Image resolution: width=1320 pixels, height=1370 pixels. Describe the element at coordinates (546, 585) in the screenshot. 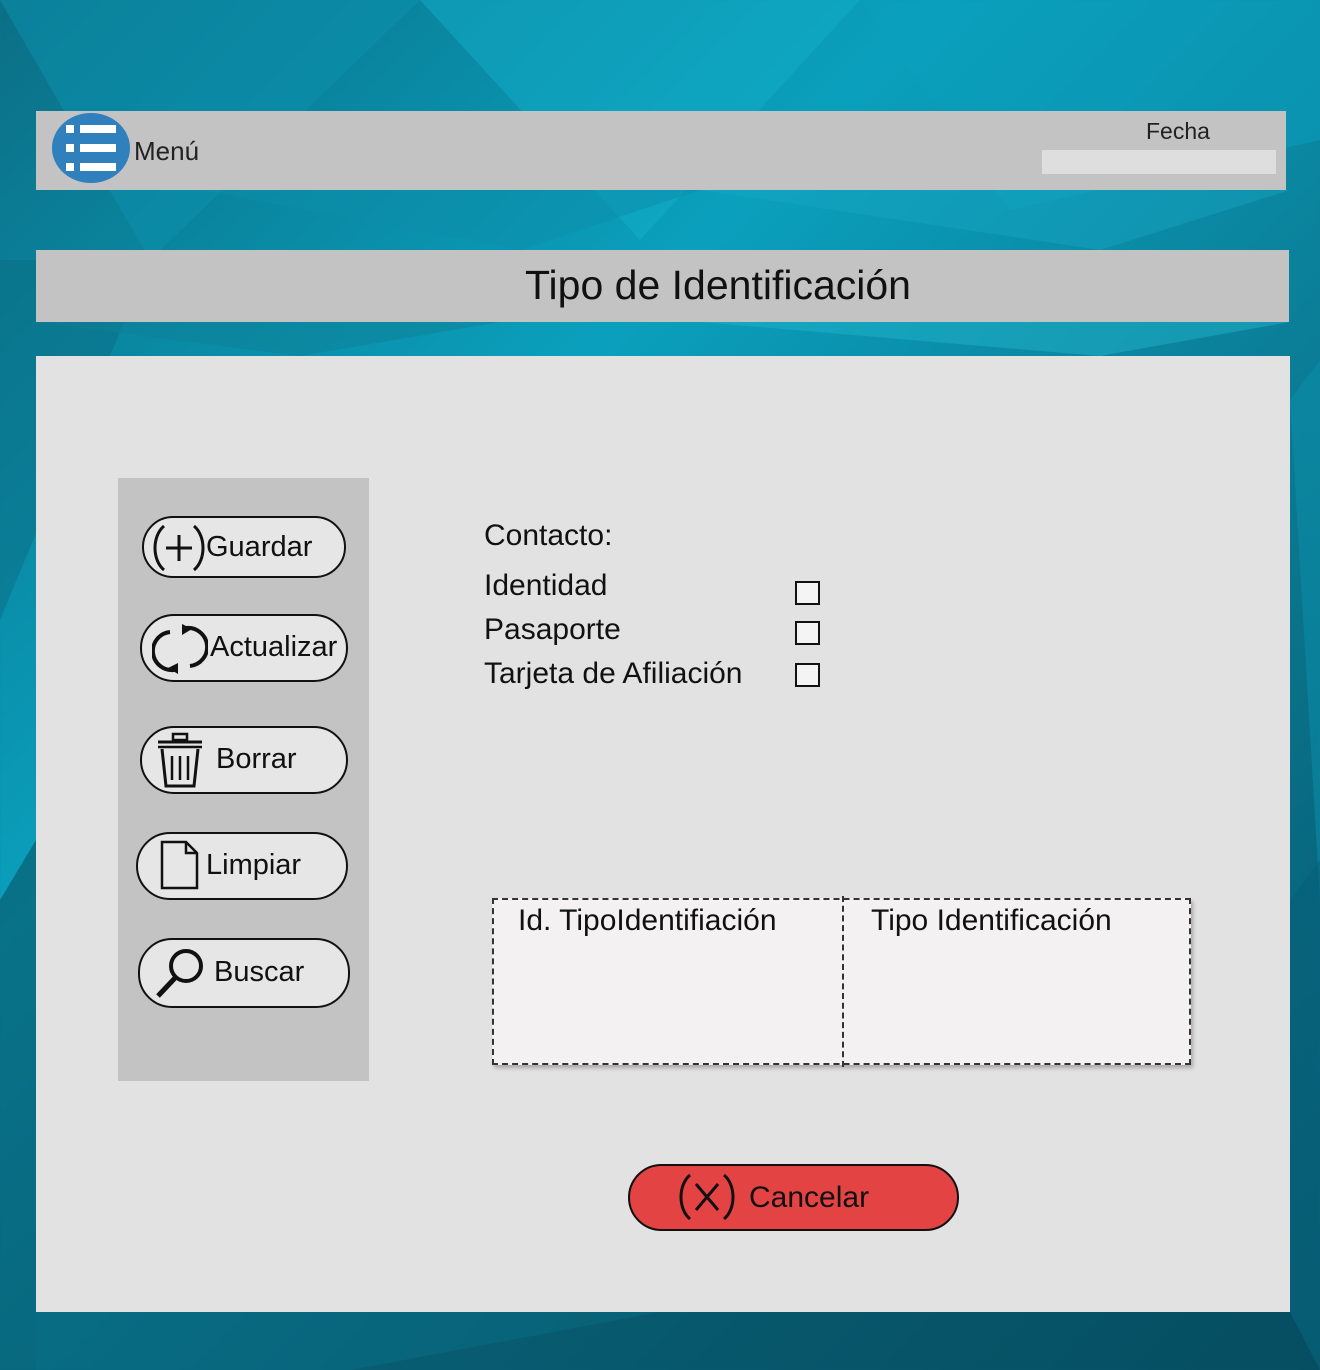

I see `option-label-identity: Identidad` at that location.